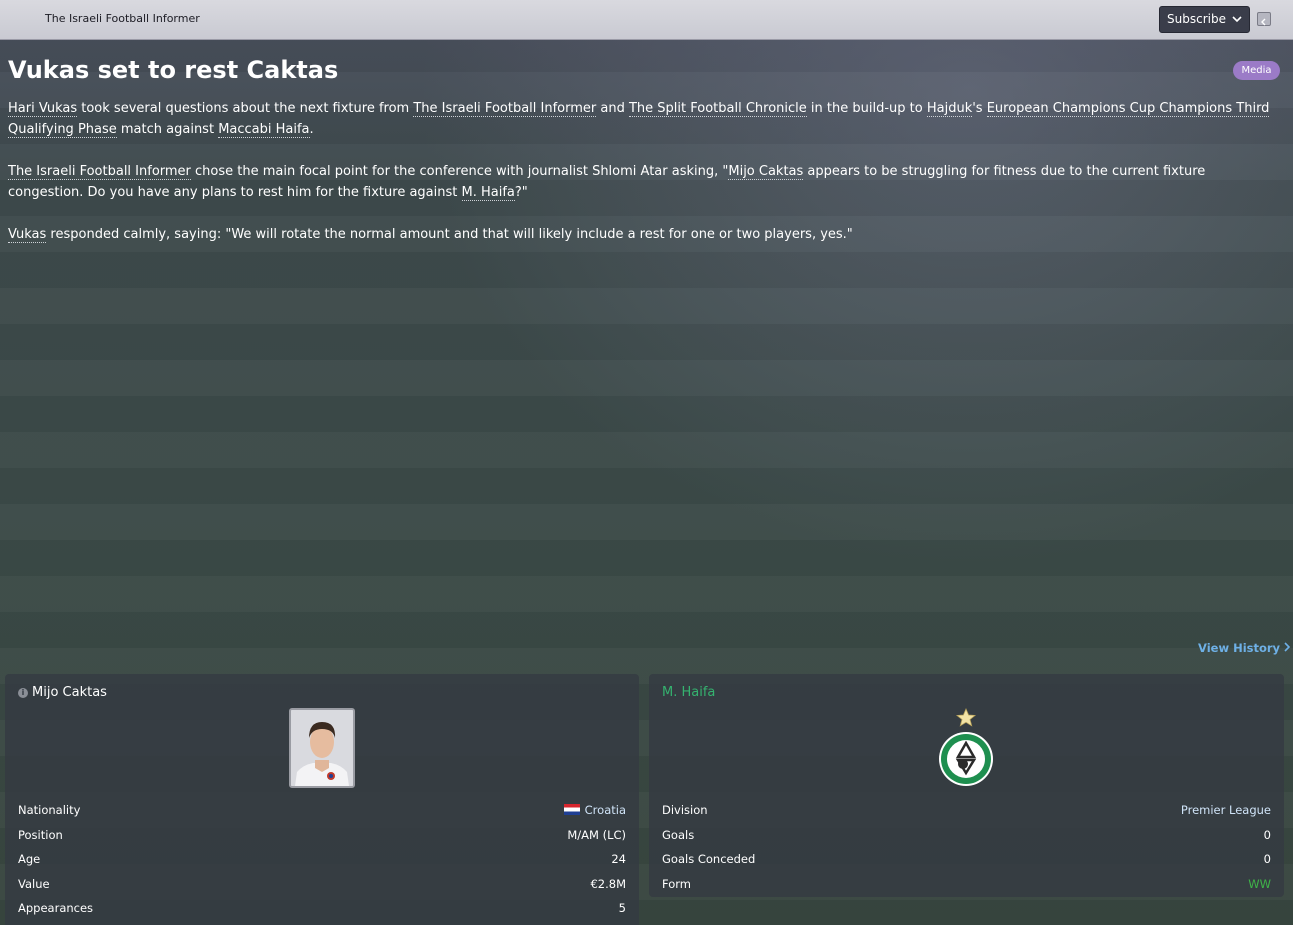 This screenshot has width=1293, height=925. I want to click on stat-value: 24, so click(618, 859).